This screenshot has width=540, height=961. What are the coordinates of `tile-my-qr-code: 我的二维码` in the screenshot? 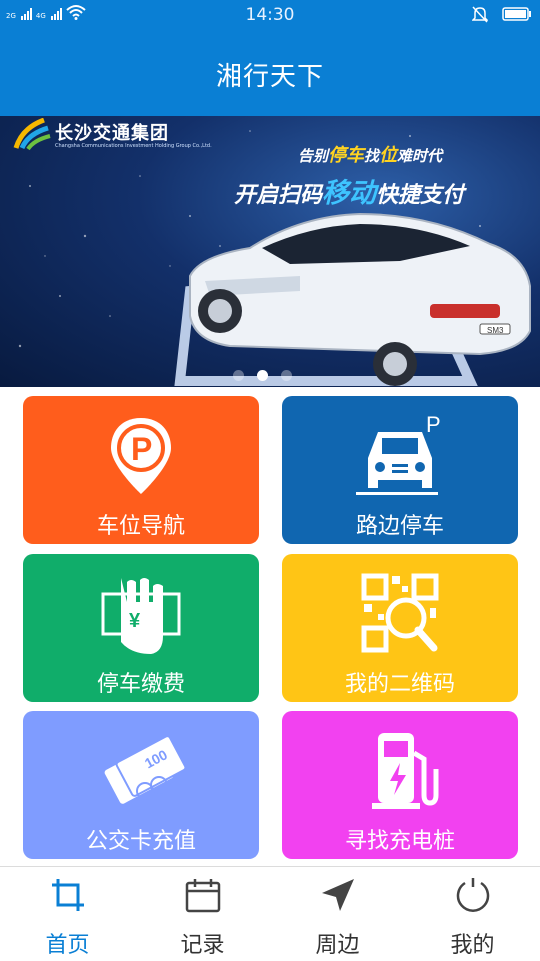 It's located at (400, 628).